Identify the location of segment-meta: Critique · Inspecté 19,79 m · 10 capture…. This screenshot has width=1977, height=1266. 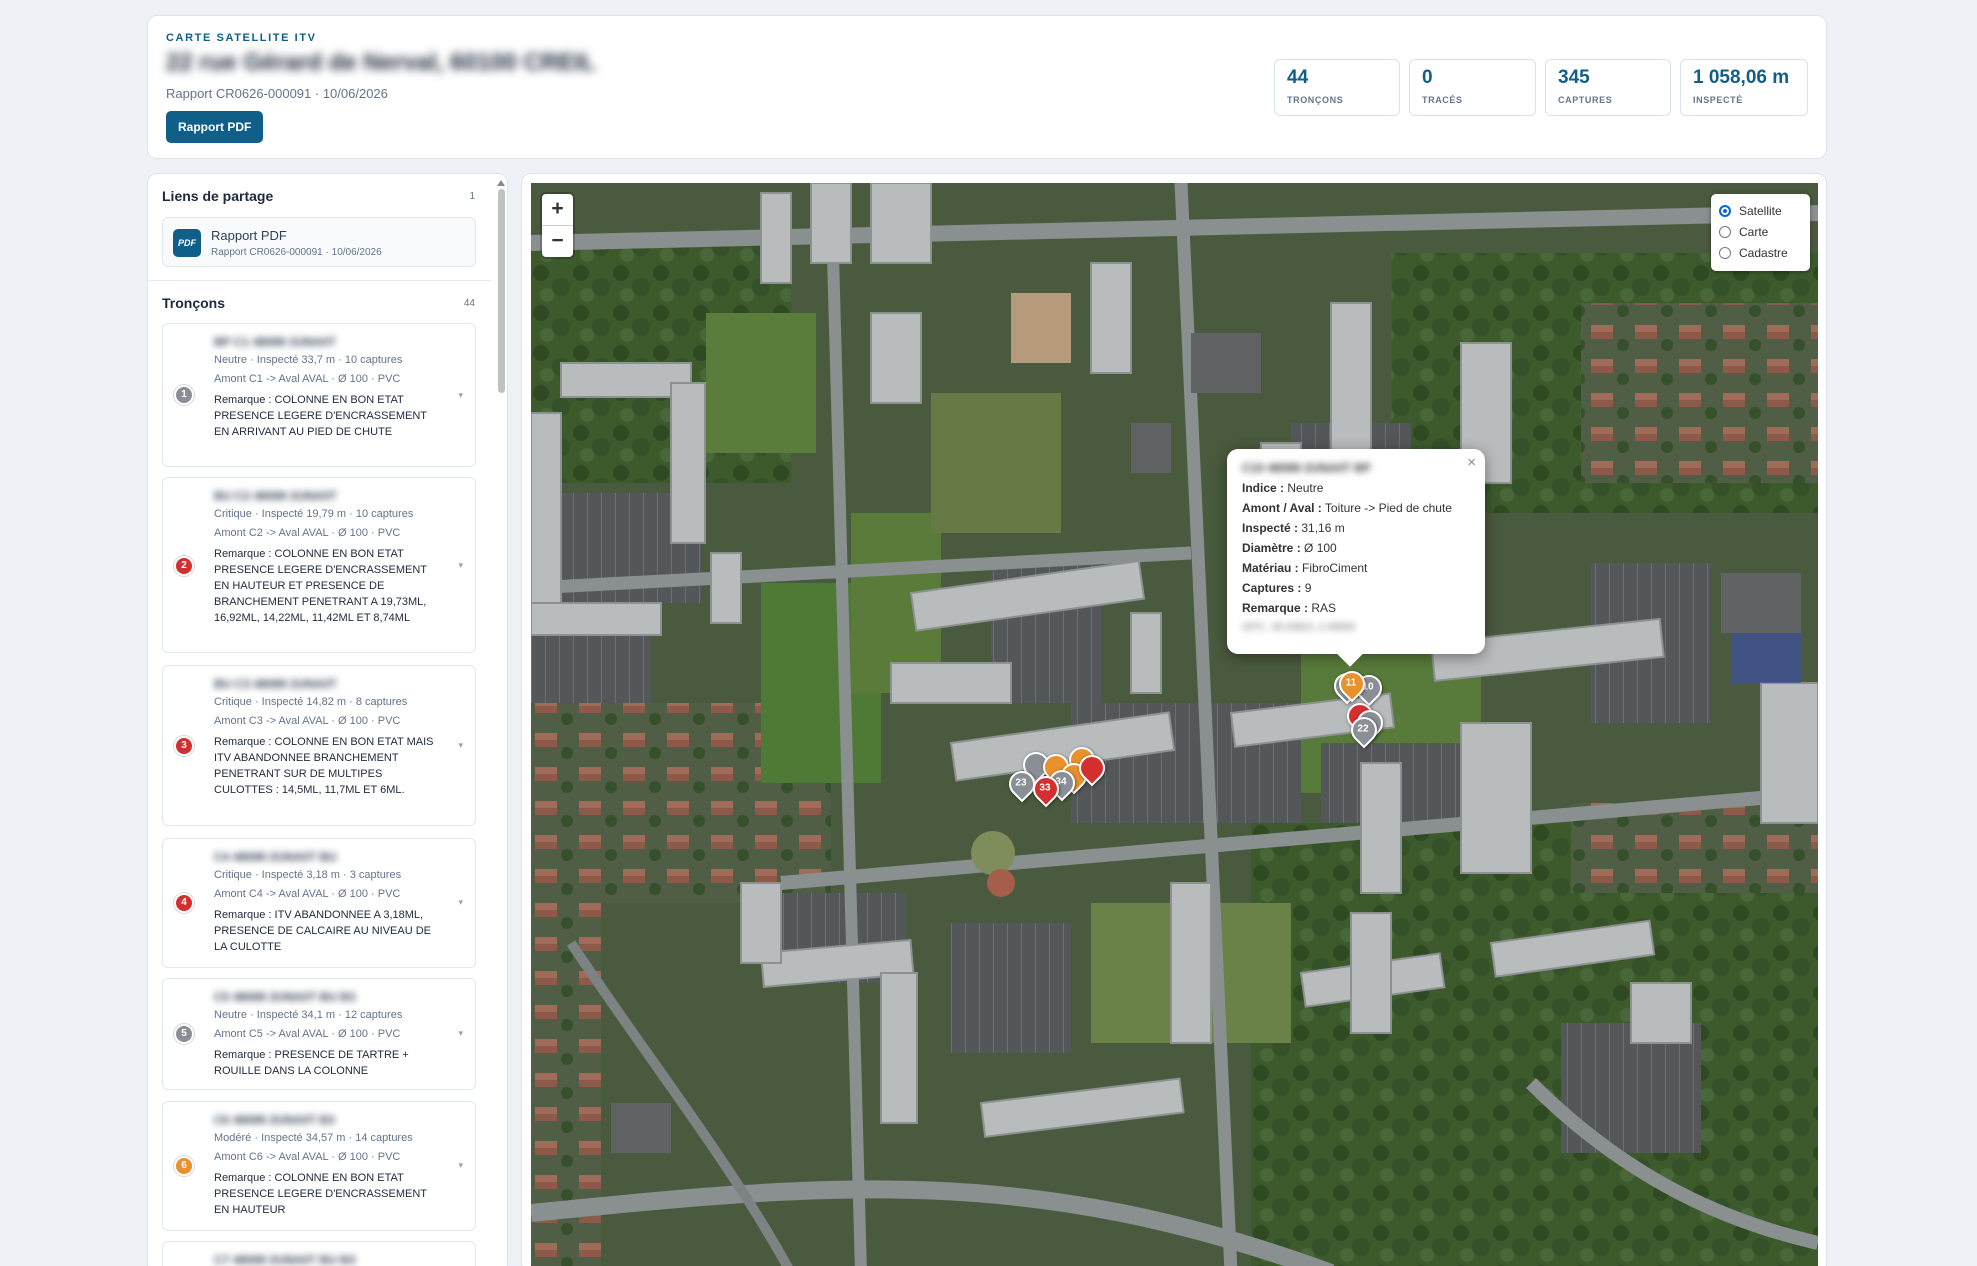
(314, 514).